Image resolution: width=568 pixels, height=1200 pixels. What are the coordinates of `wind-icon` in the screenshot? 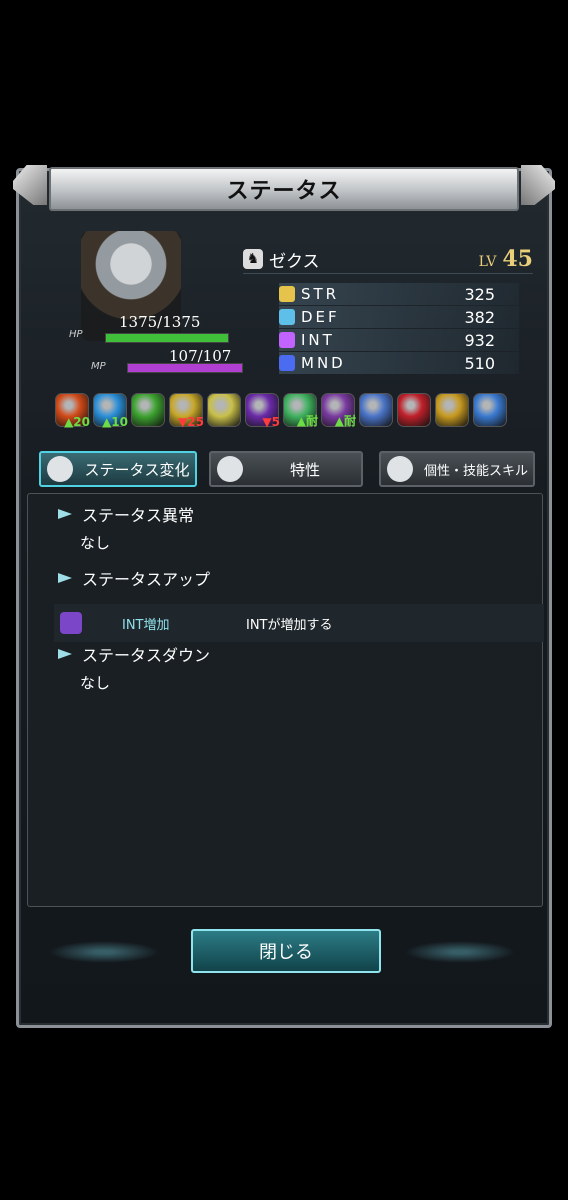 It's located at (148, 410).